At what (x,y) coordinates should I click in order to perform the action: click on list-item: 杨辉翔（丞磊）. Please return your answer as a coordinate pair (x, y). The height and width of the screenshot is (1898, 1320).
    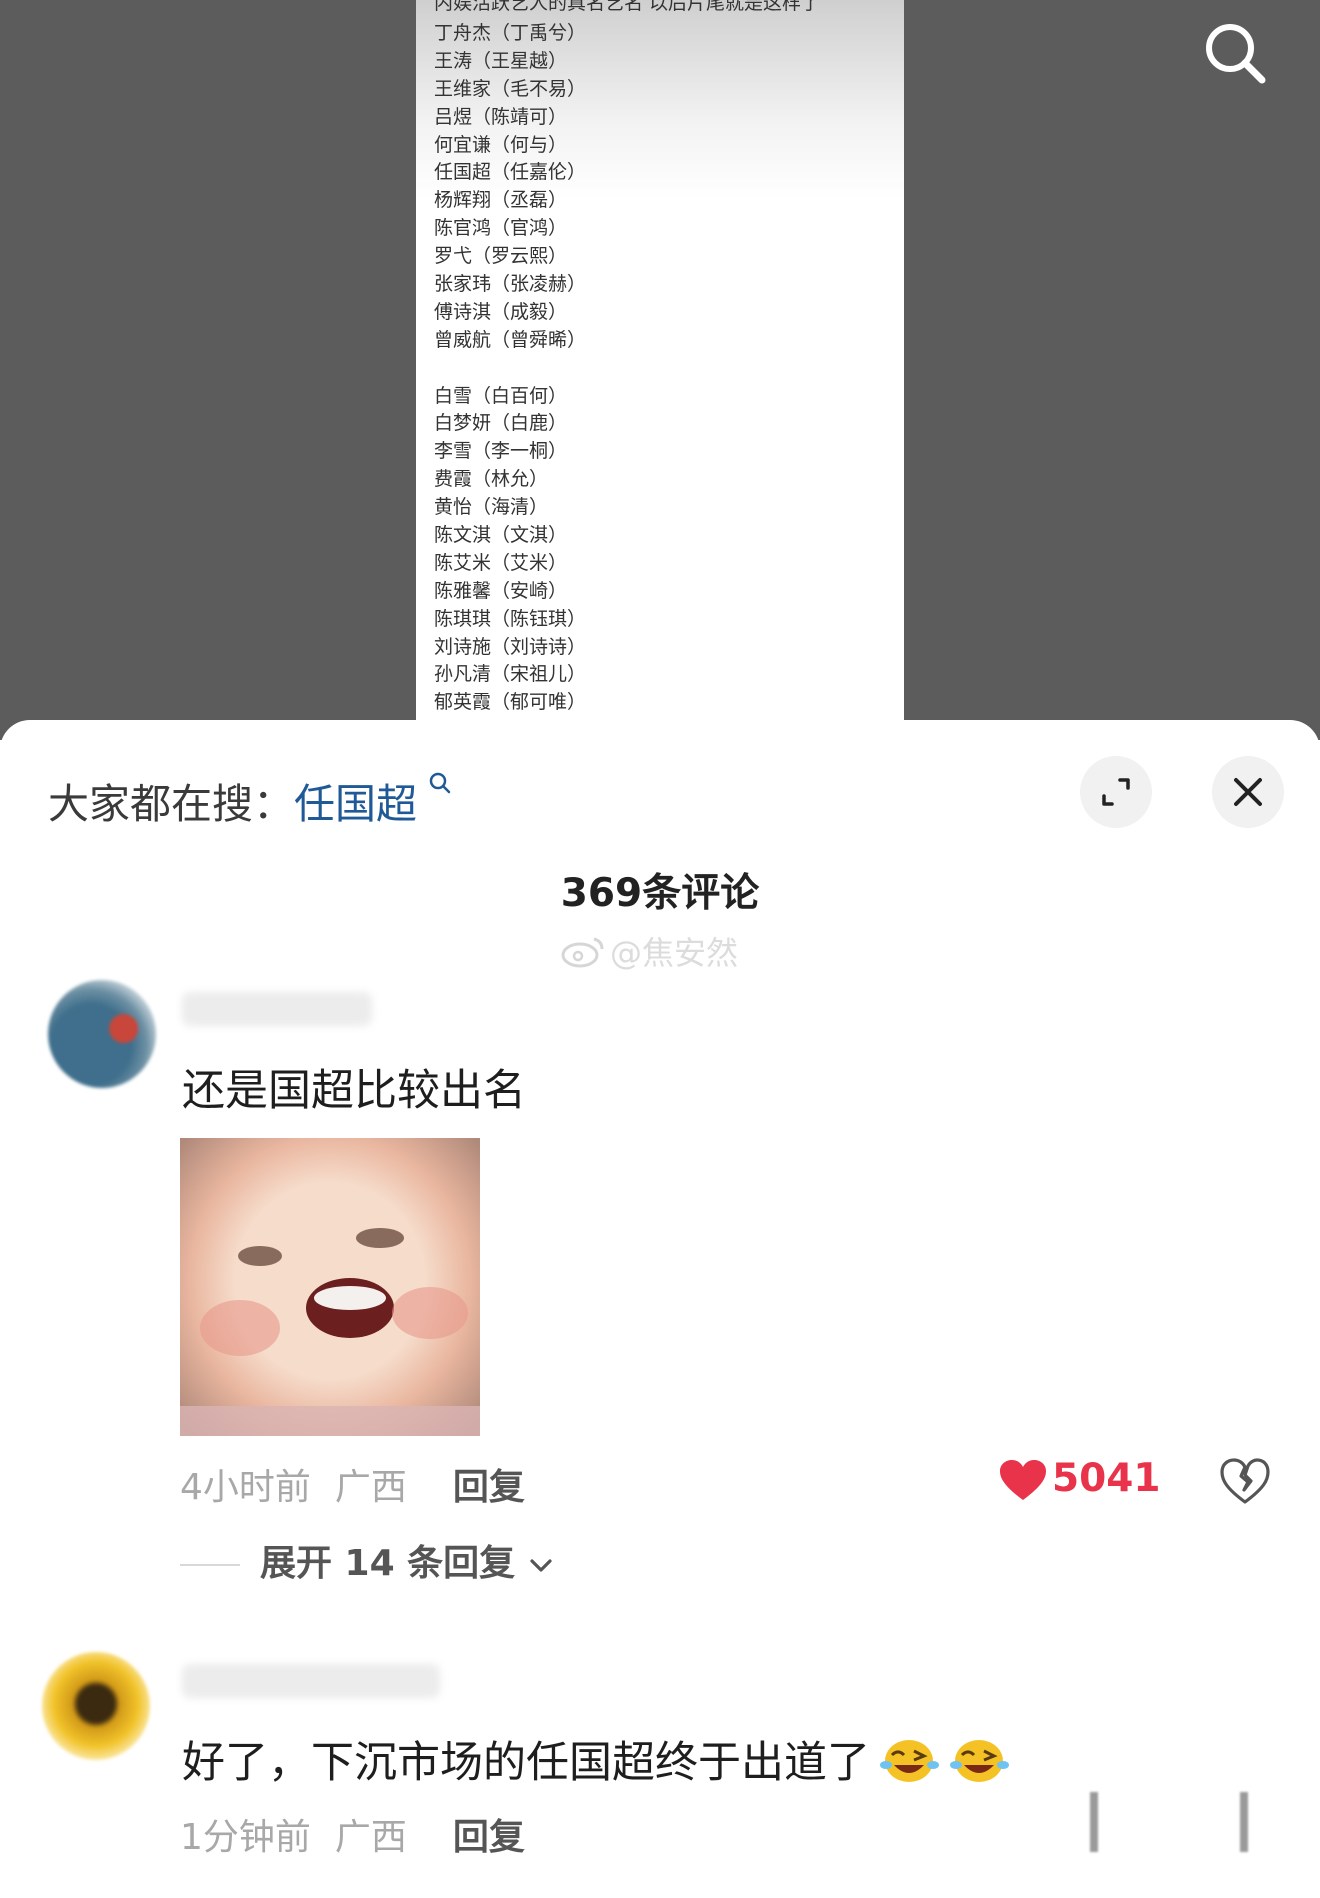
    Looking at the image, I should click on (501, 200).